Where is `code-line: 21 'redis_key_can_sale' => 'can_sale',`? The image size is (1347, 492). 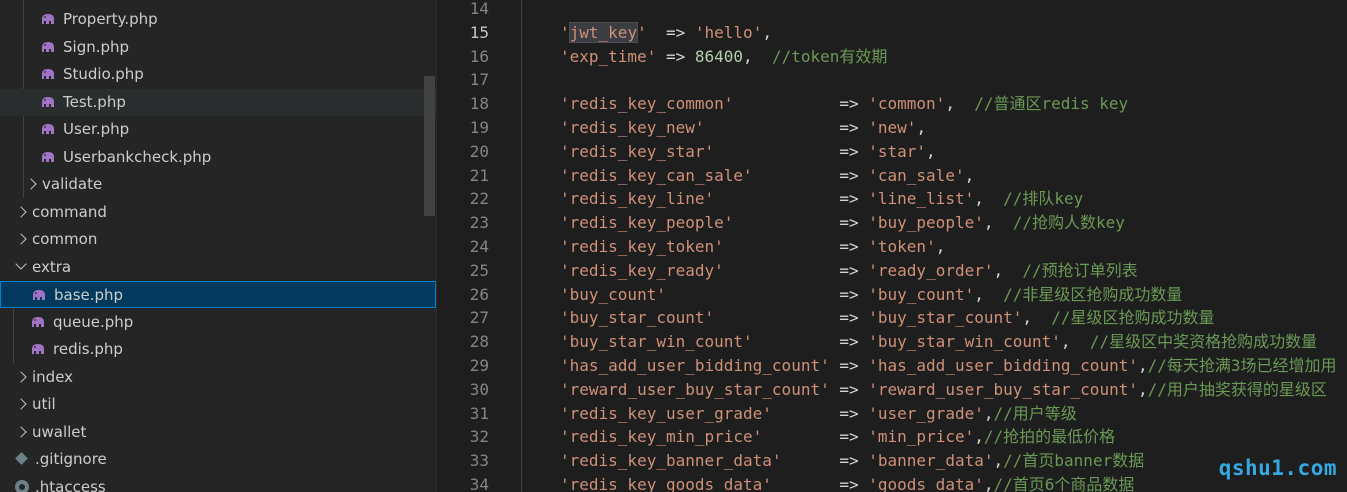 code-line: 21 'redis_key_can_sale' => 'can_sale', is located at coordinates (892, 176).